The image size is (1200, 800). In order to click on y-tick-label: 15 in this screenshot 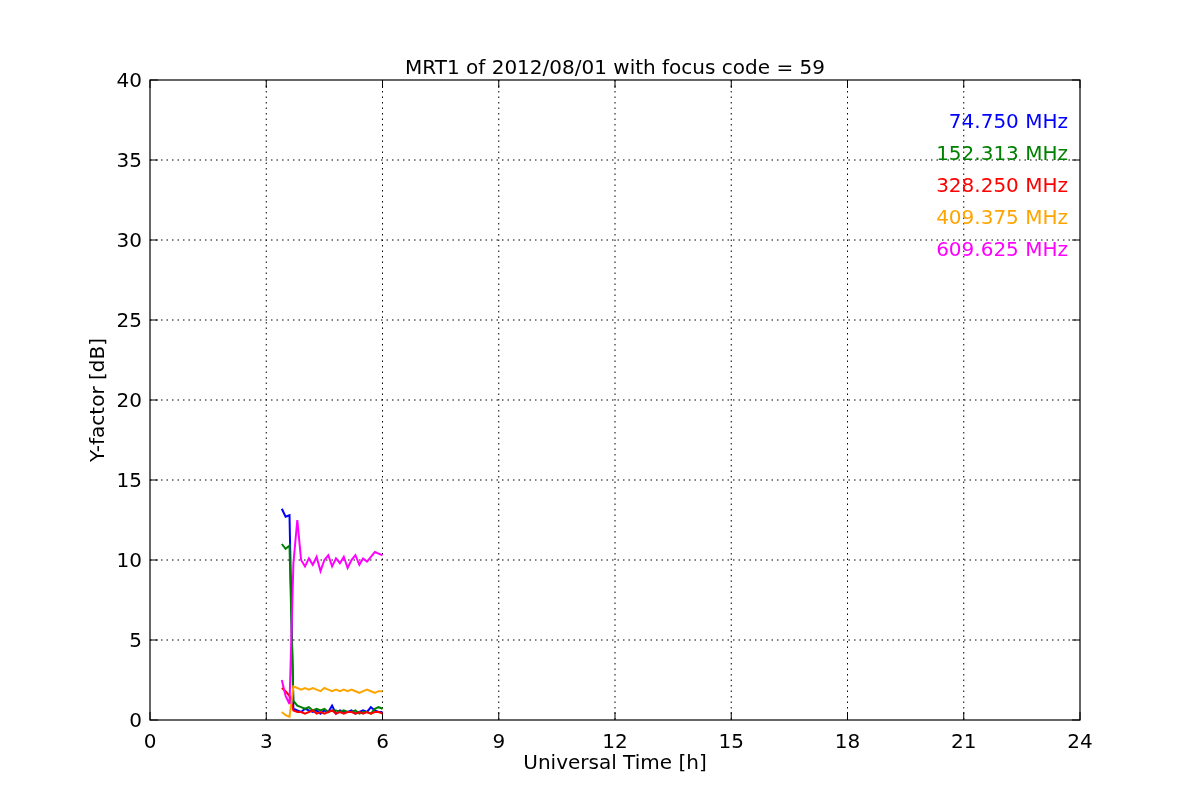, I will do `click(129, 480)`.